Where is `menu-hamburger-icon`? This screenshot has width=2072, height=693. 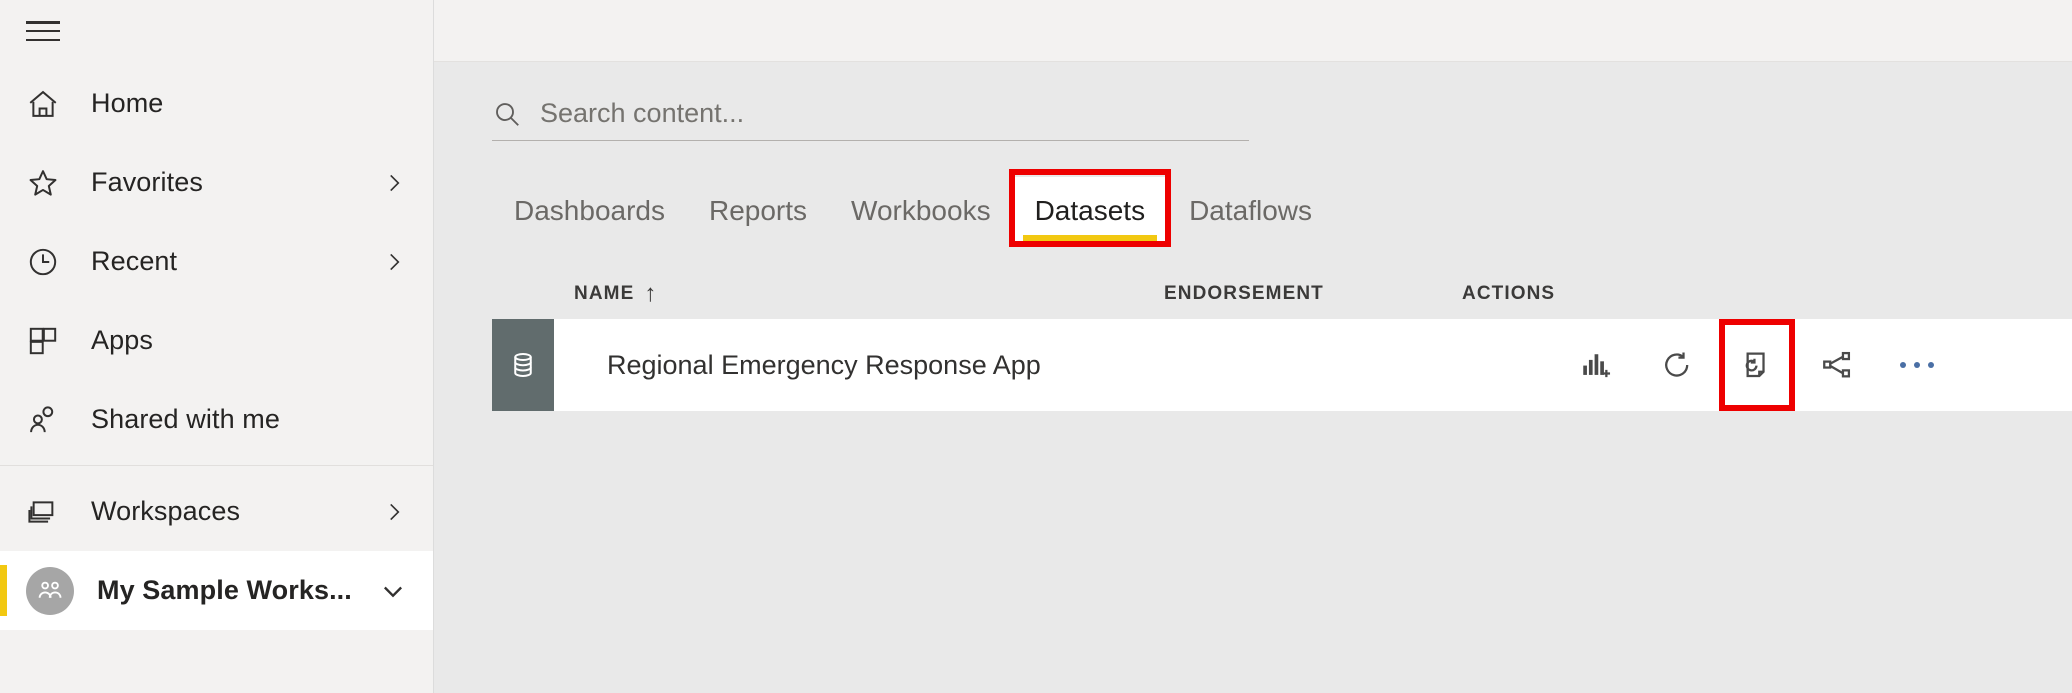 menu-hamburger-icon is located at coordinates (43, 31).